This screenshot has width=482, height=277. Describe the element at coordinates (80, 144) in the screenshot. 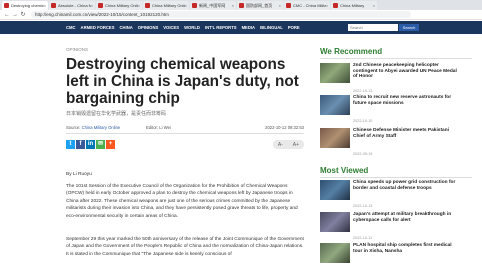

I see `facebook-icon: f` at that location.